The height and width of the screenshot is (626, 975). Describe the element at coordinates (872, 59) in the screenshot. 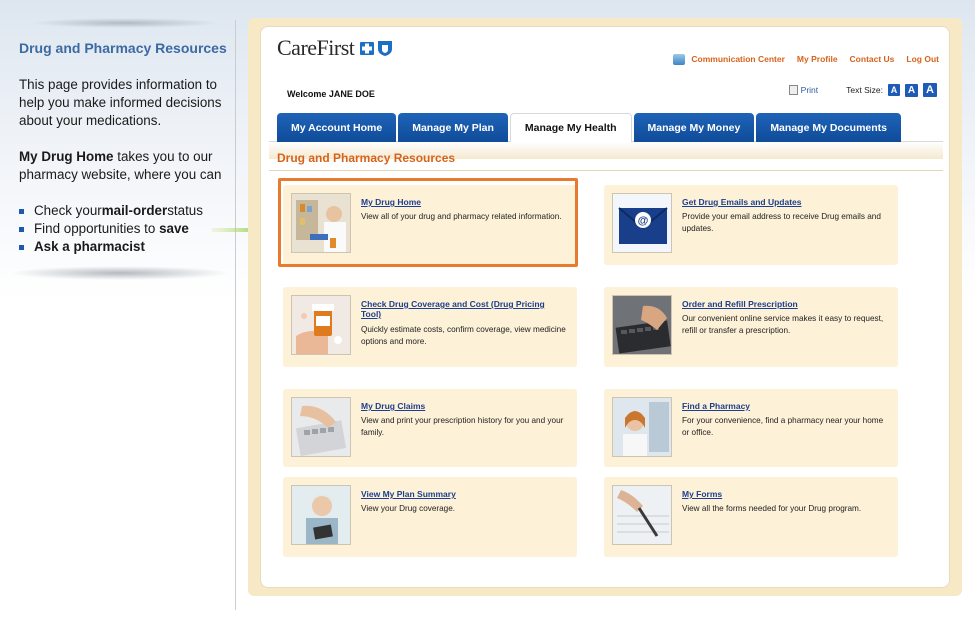

I see `contact-us-link: Contact Us` at that location.